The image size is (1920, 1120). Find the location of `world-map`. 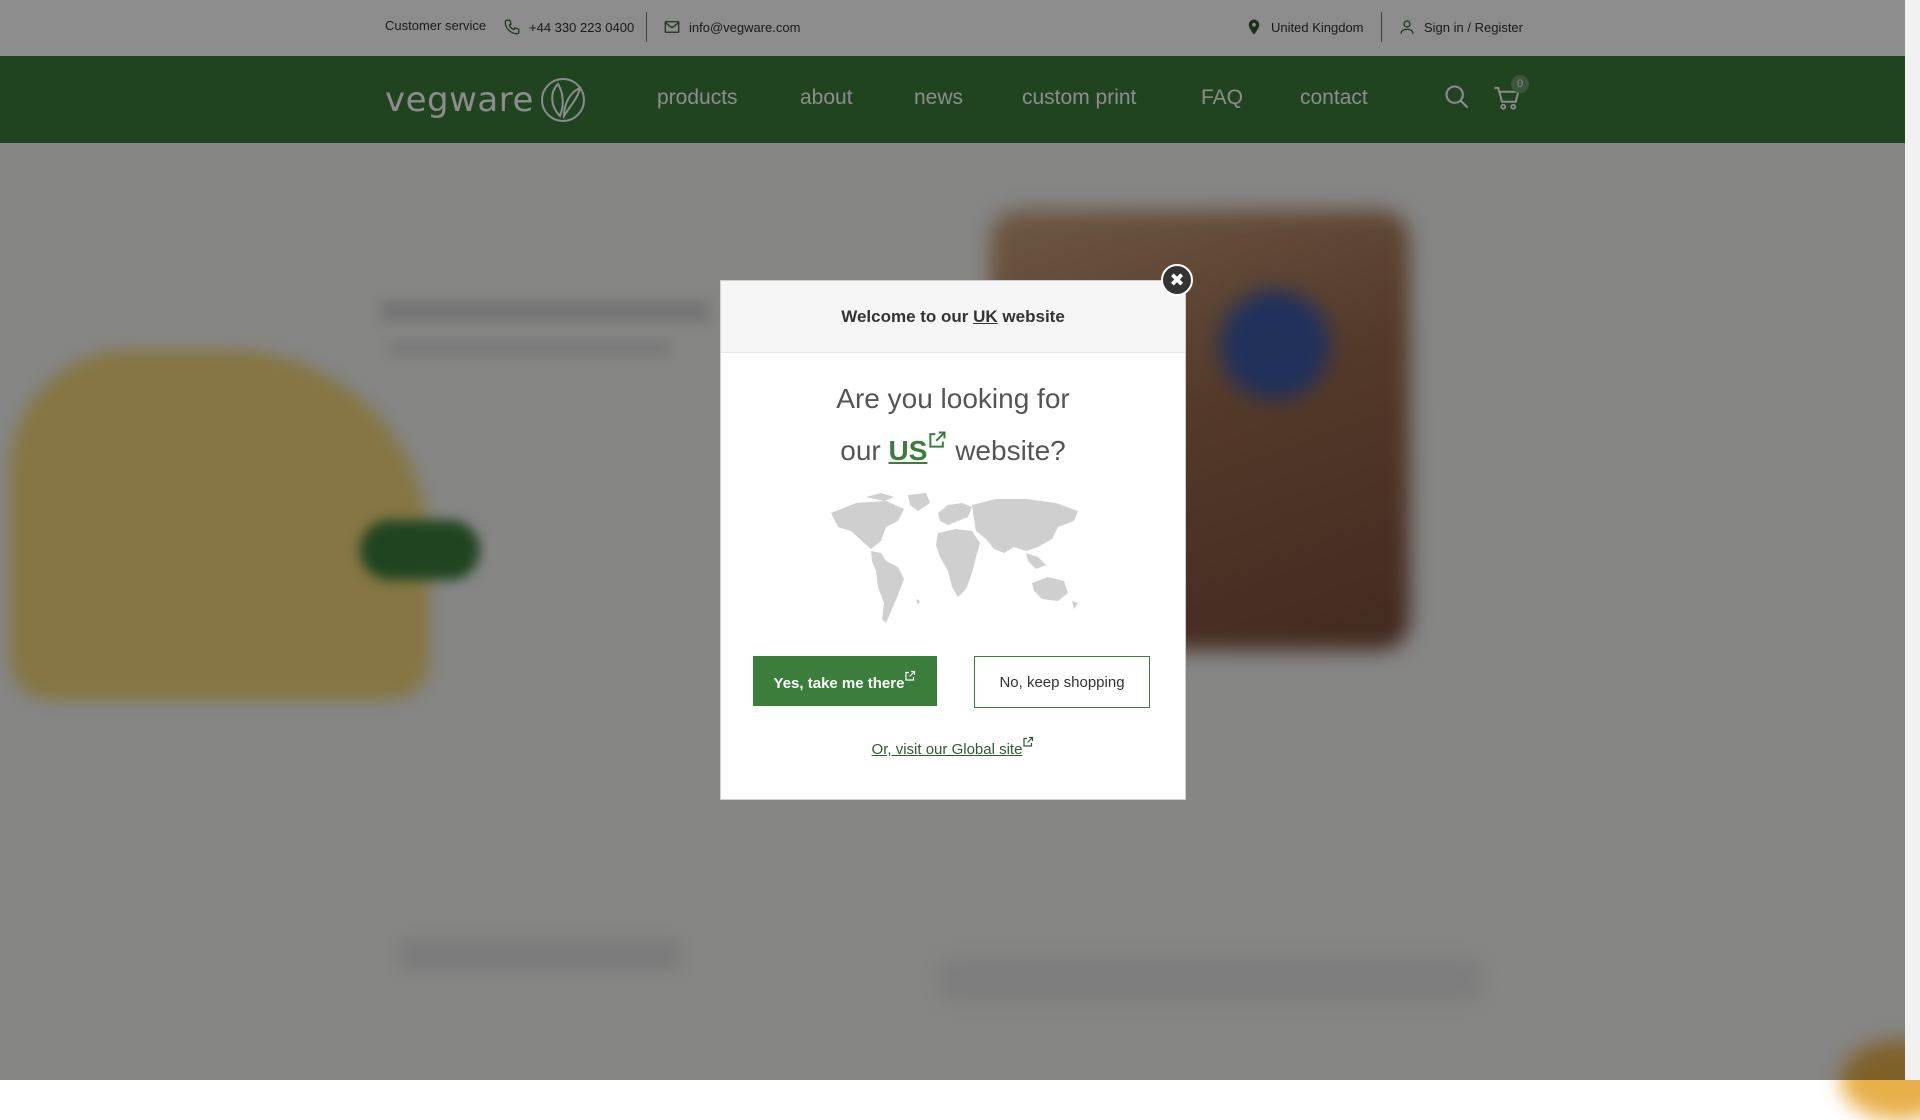

world-map is located at coordinates (954, 558).